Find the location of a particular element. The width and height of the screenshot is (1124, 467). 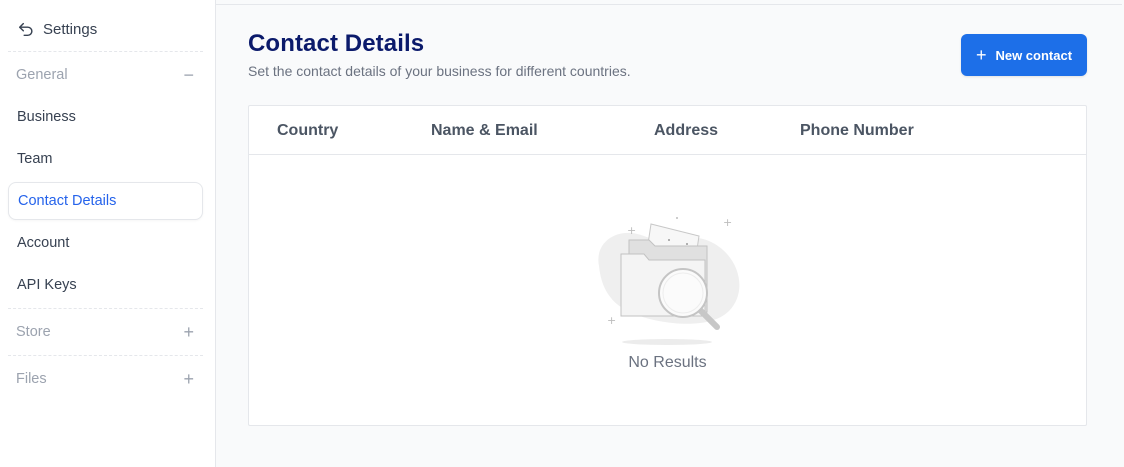

back-to-settings: Settings is located at coordinates (105, 29).